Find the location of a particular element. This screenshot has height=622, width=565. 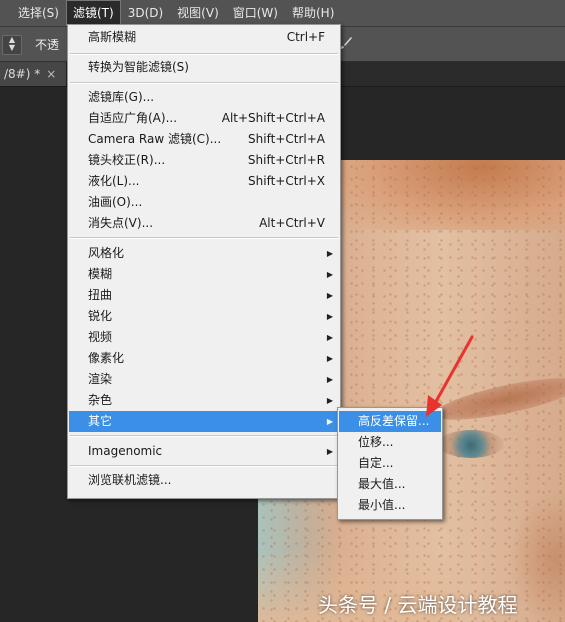

menu-window: 窗口(W) is located at coordinates (255, 13).